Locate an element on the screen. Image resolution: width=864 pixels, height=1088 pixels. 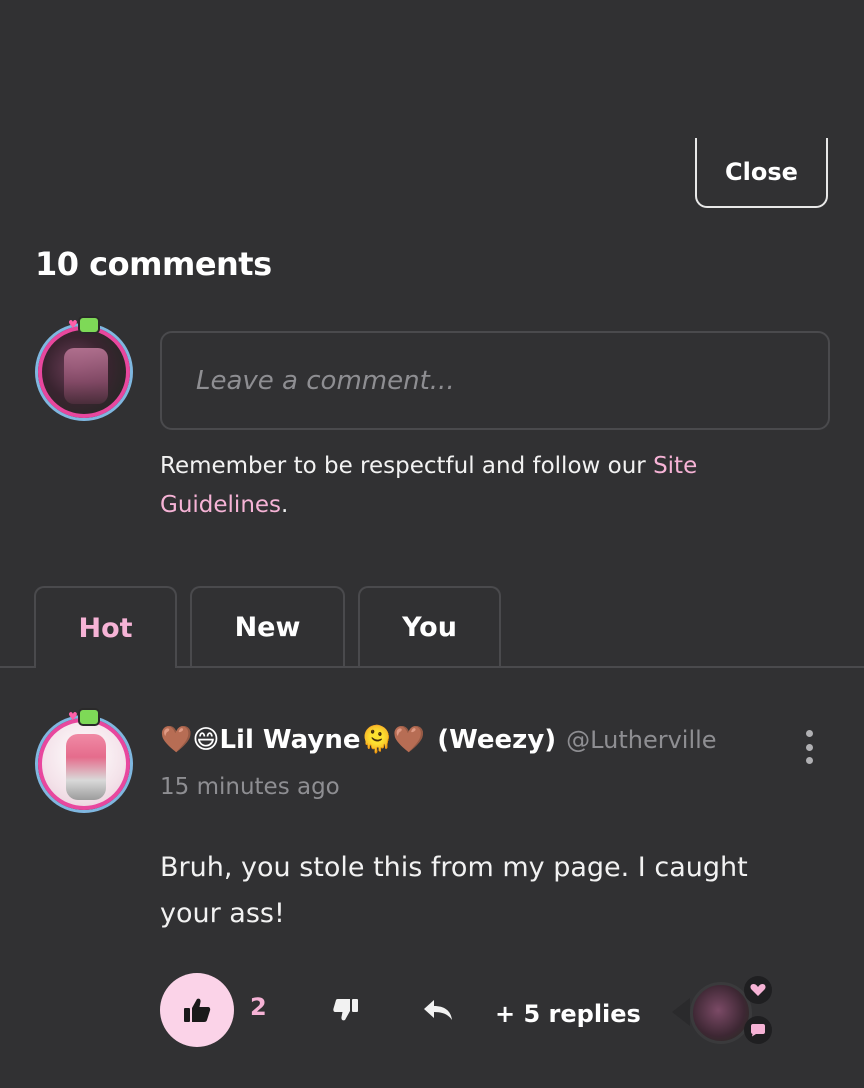
tab-you: You is located at coordinates (429, 626).